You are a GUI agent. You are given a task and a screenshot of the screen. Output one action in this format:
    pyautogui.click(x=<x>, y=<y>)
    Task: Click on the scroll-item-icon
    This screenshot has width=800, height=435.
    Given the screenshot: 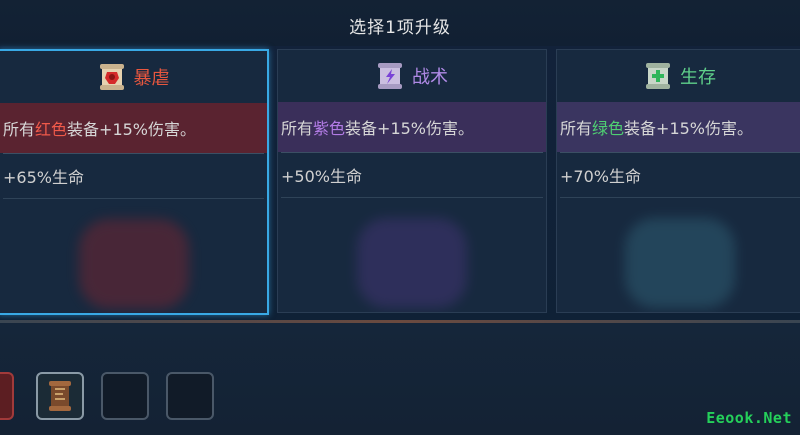 What is the action you would take?
    pyautogui.click(x=60, y=396)
    